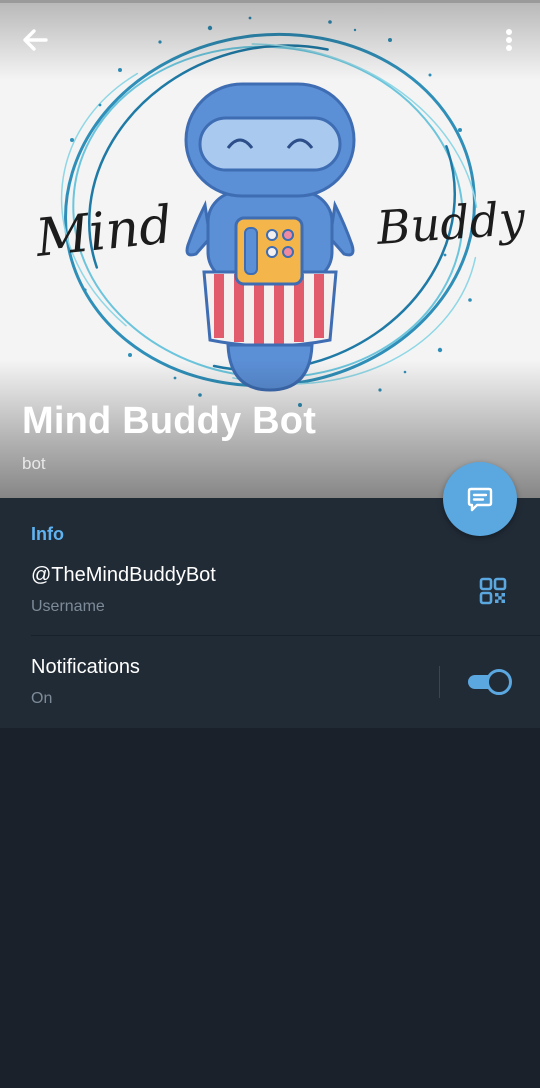  What do you see at coordinates (451, 223) in the screenshot?
I see `svg-text: Buddy` at bounding box center [451, 223].